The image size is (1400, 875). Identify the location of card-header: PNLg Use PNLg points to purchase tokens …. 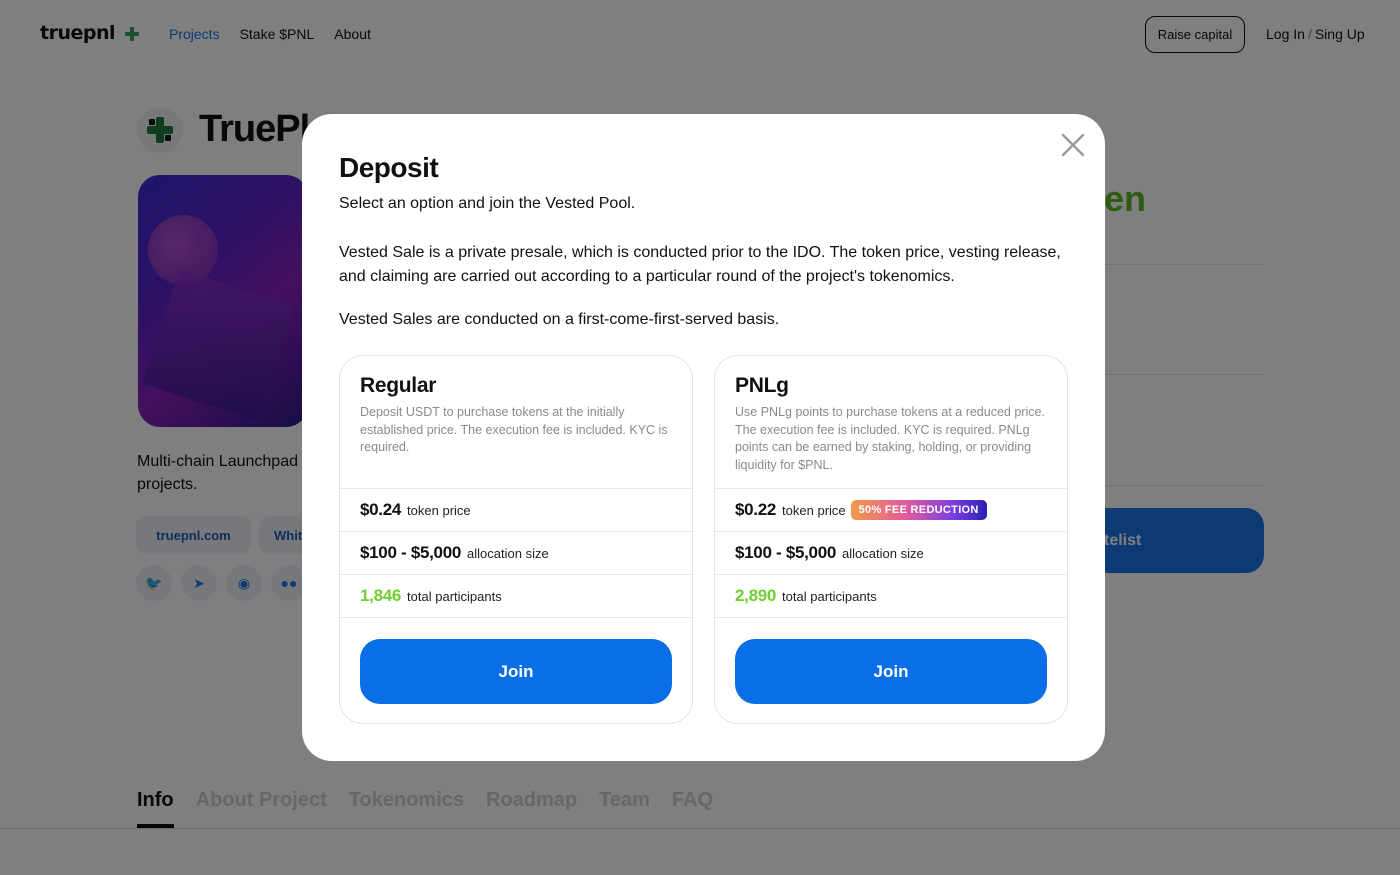
(891, 422).